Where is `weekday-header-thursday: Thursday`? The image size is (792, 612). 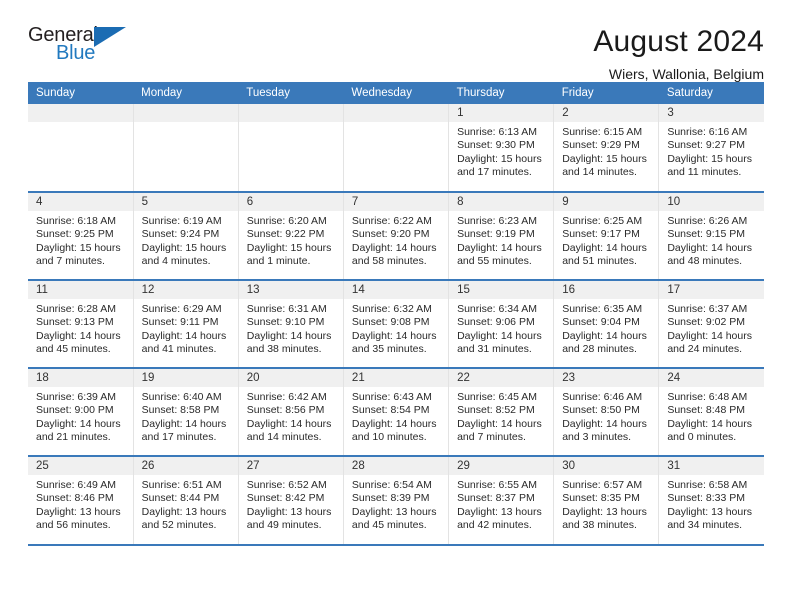
weekday-header-thursday: Thursday is located at coordinates (501, 93).